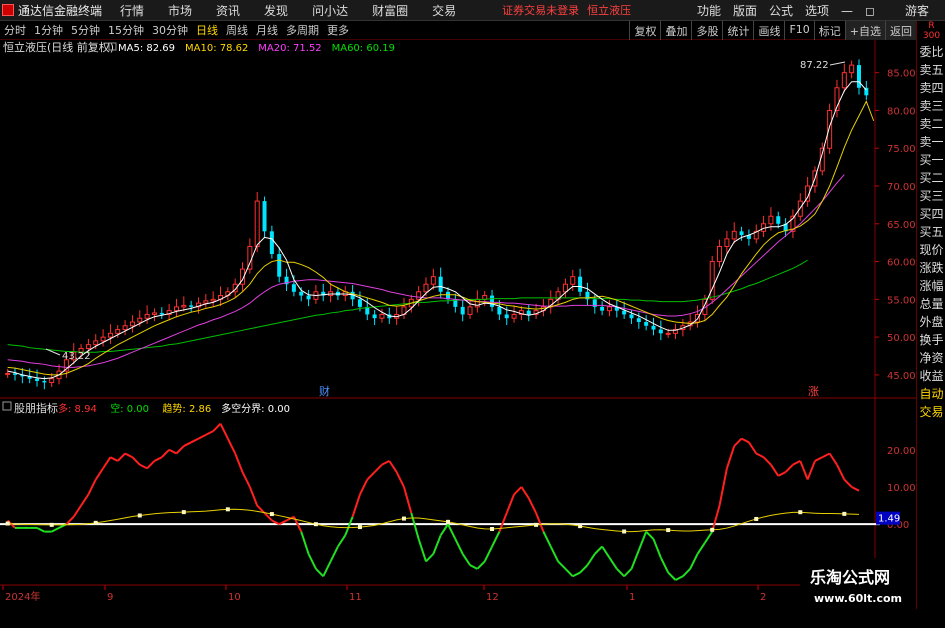 The width and height of the screenshot is (945, 628). What do you see at coordinates (737, 30) in the screenshot?
I see `toolbar-tongji: 统计` at bounding box center [737, 30].